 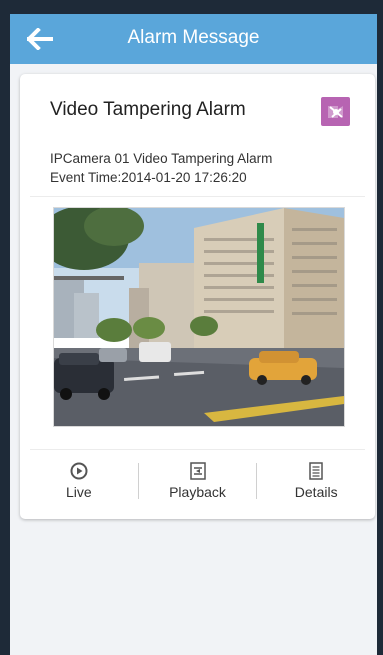 I want to click on details-icon, so click(x=316, y=471).